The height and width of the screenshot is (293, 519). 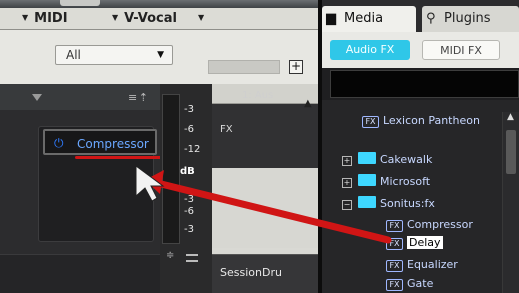 I want to click on tree-item: FX Compressor, so click(x=429, y=226).